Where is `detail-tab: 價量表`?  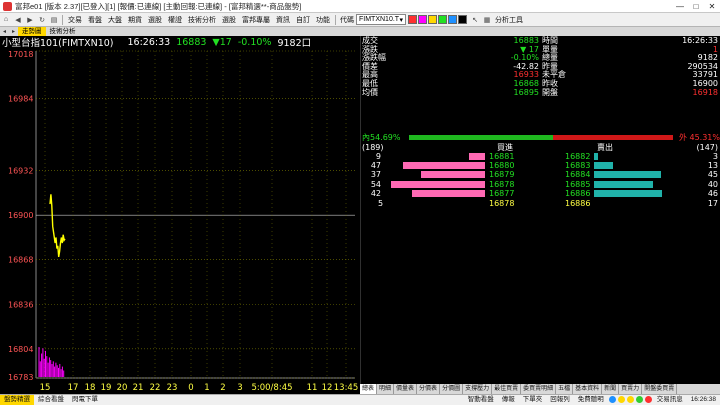 detail-tab: 價量表 is located at coordinates (406, 389).